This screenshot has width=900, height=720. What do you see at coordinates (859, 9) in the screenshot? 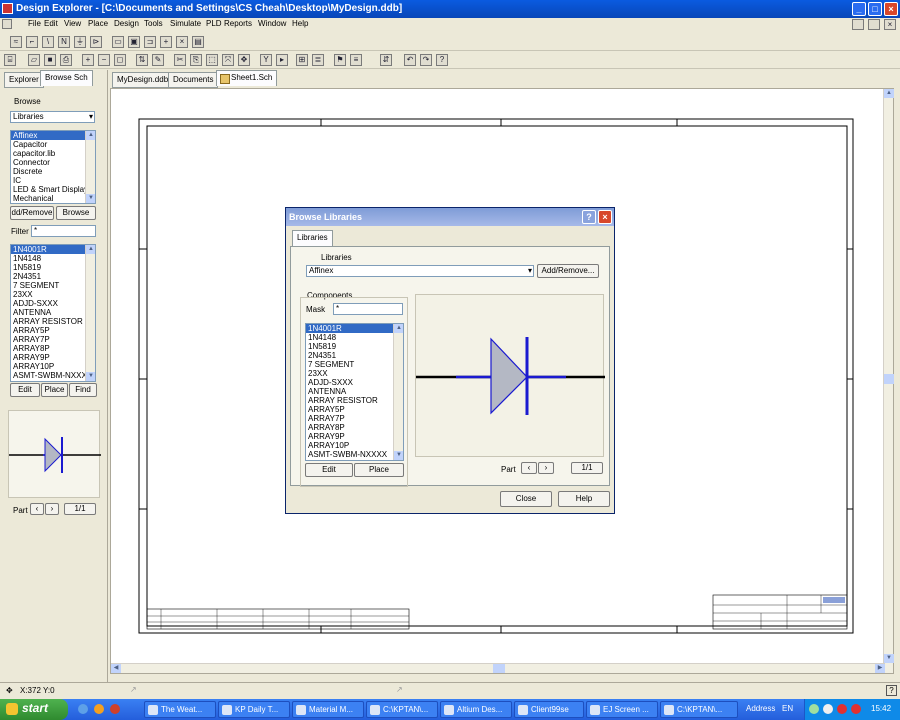
I see `minimize-button: _` at bounding box center [859, 9].